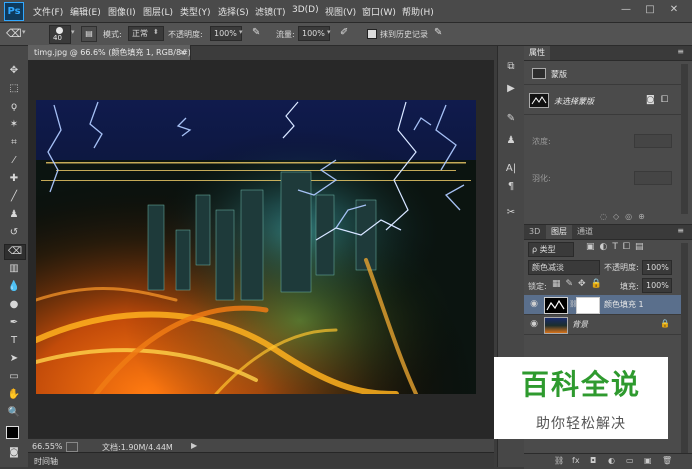 The width and height of the screenshot is (692, 469). What do you see at coordinates (667, 460) in the screenshot?
I see `delete-layer-icon: 🗑` at bounding box center [667, 460].